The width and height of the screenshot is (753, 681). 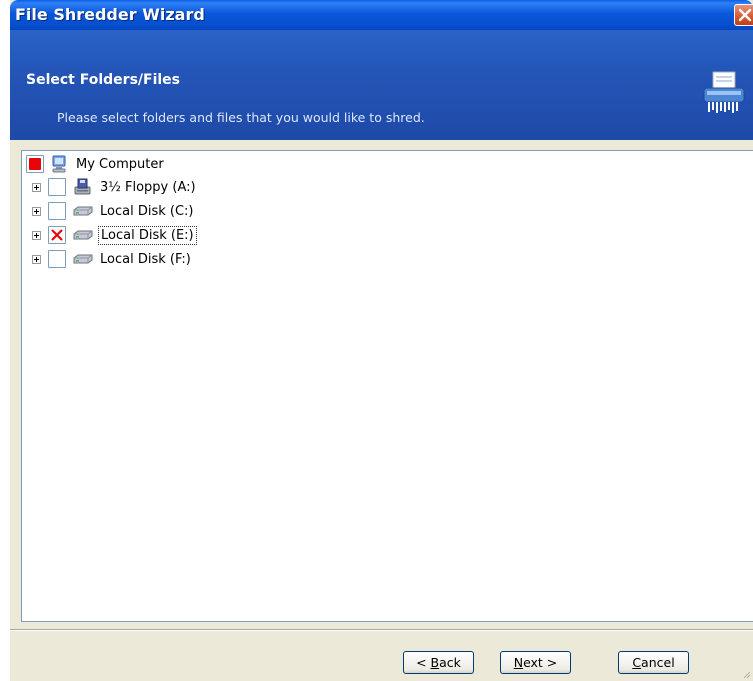 I want to click on x-mark-icon, so click(x=57, y=235).